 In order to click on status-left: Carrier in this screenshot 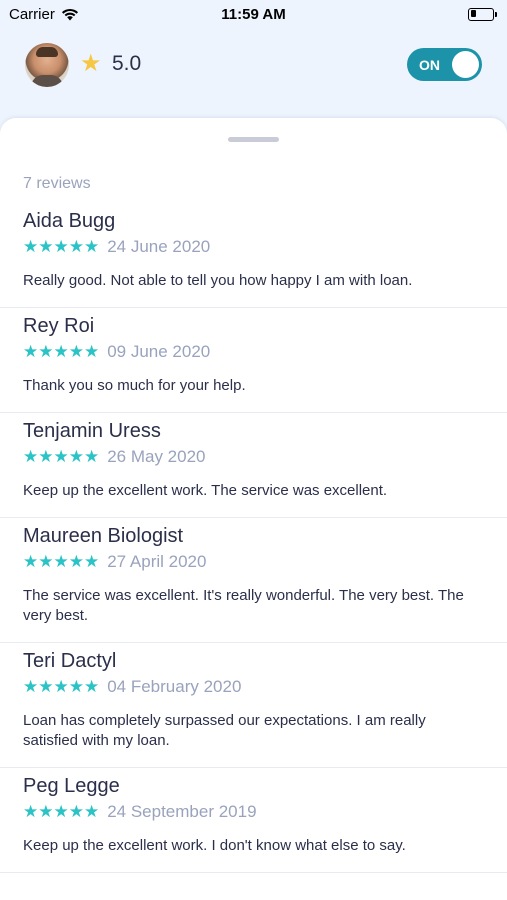, I will do `click(44, 14)`.